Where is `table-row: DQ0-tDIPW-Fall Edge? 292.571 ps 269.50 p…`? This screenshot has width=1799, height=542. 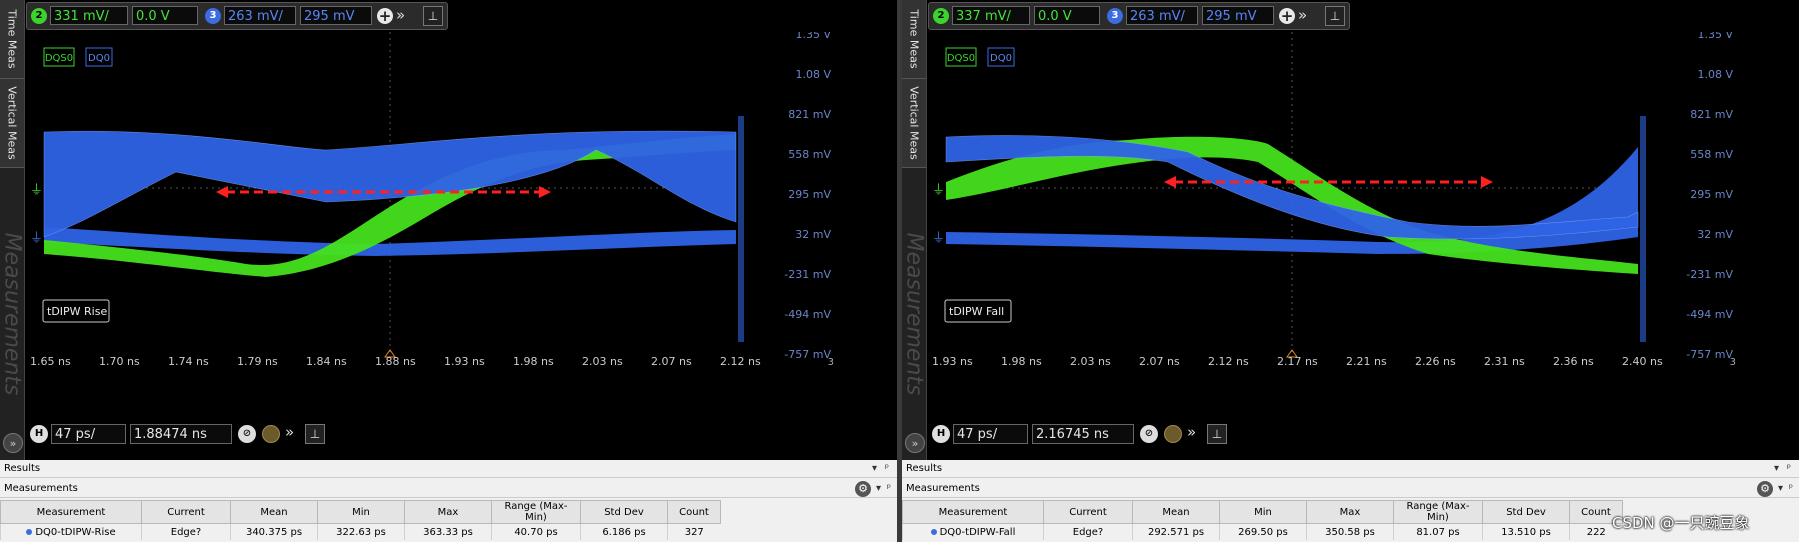
table-row: DQ0-tDIPW-Fall Edge? 292.571 ps 269.50 p… is located at coordinates (1262, 531).